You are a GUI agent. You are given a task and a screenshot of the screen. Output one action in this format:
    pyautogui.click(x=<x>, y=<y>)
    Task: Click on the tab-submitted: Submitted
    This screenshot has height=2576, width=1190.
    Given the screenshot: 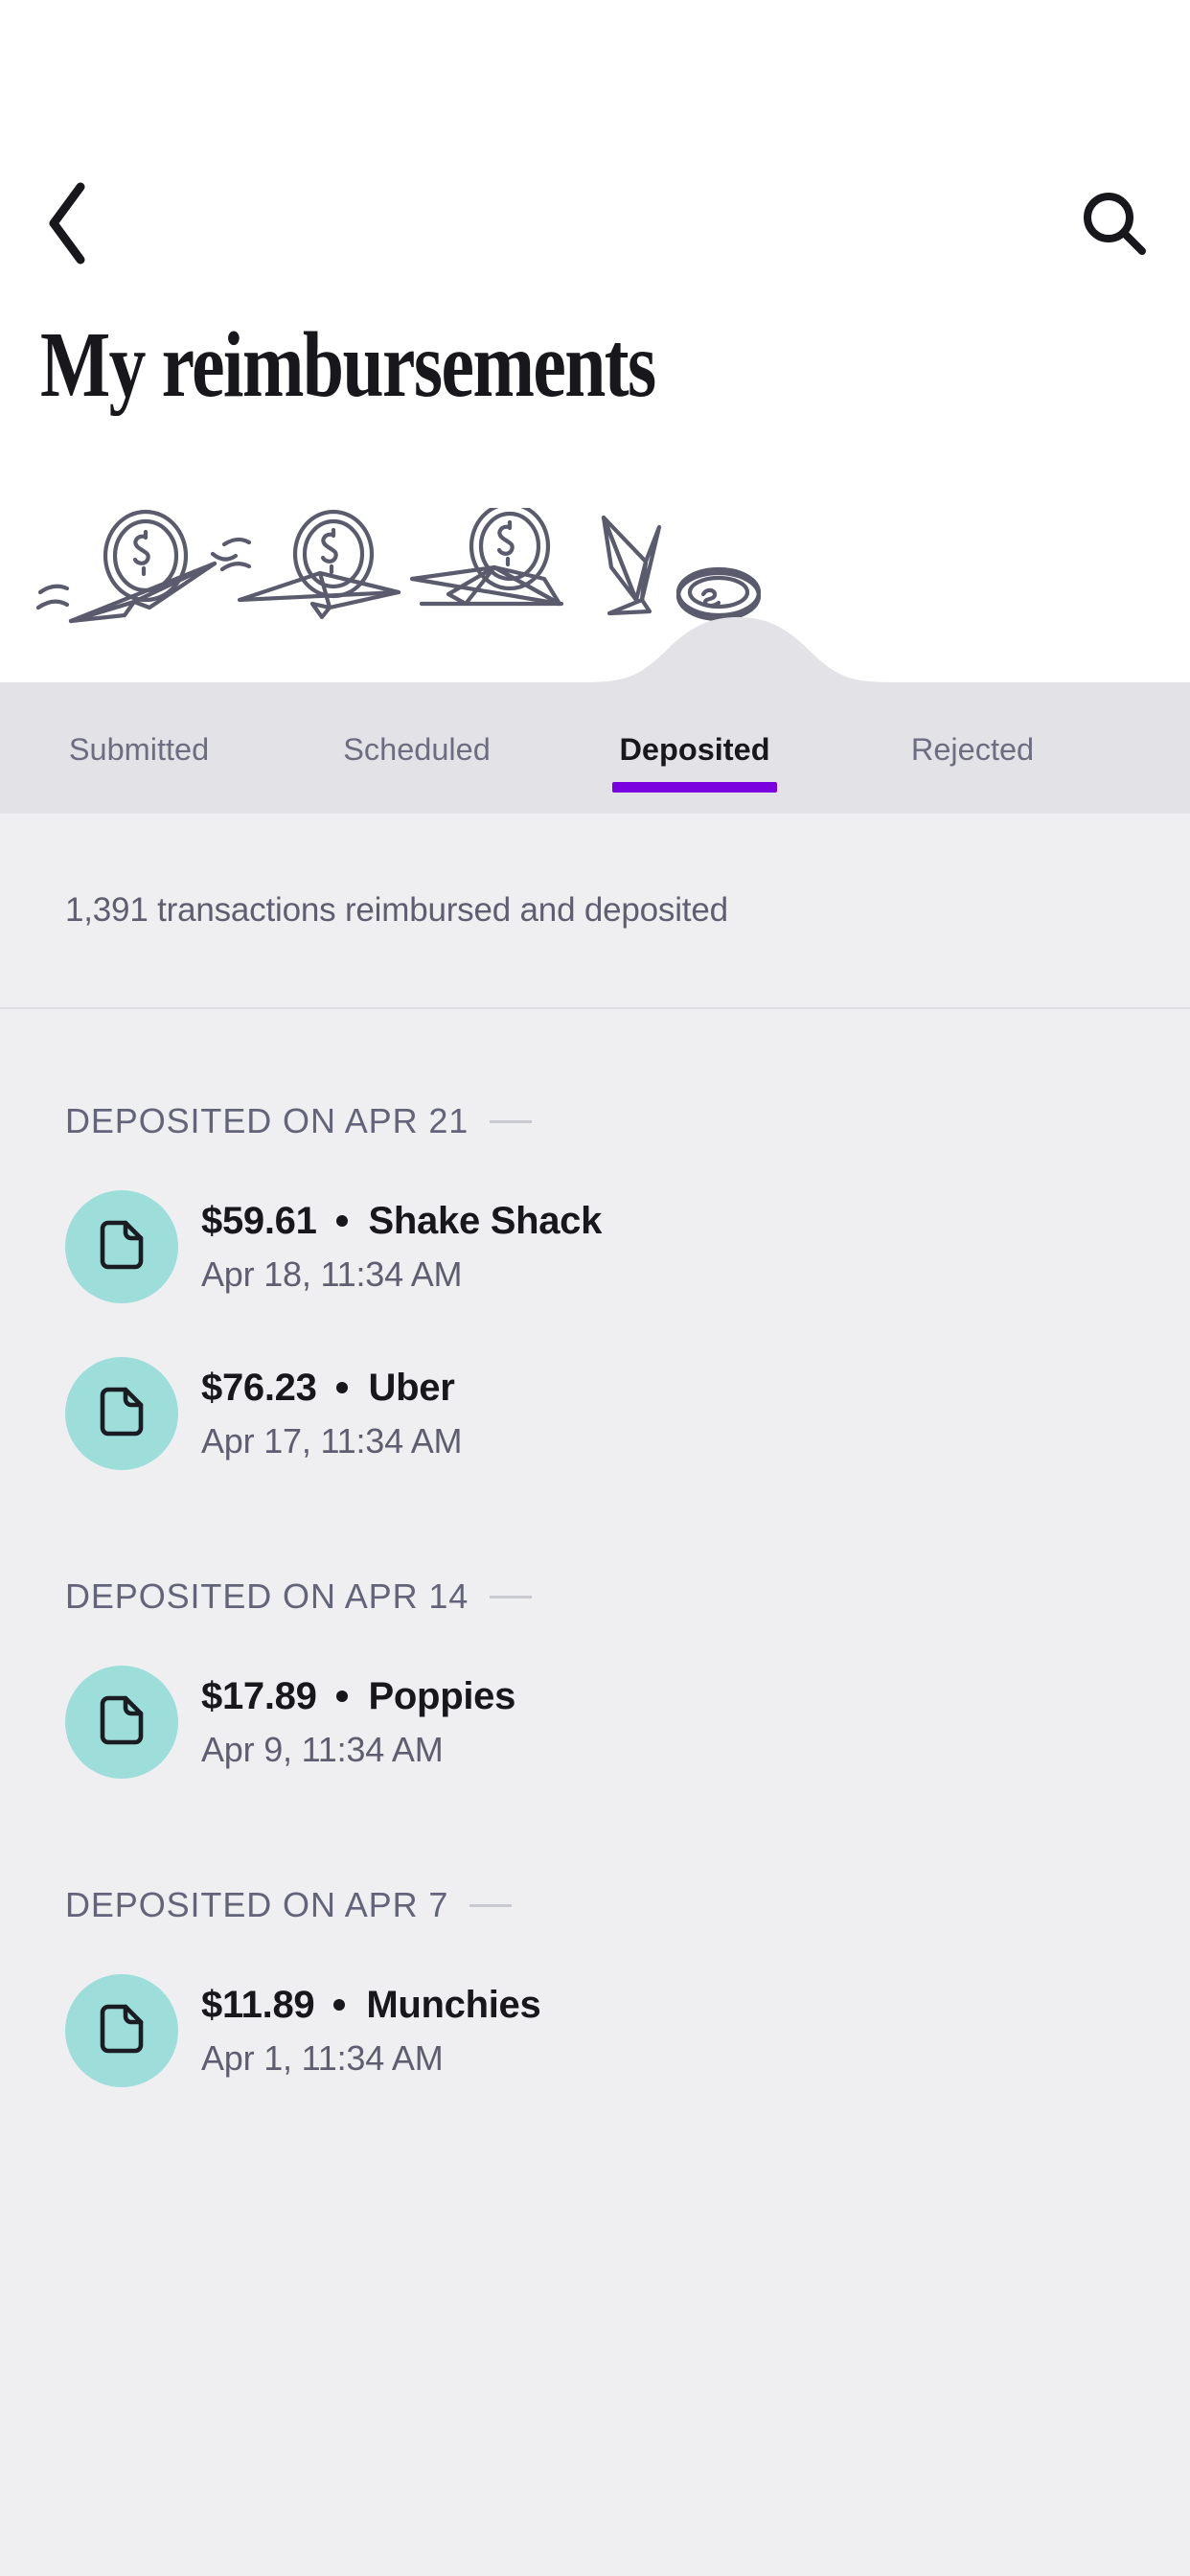 What is the action you would take?
    pyautogui.click(x=139, y=748)
    